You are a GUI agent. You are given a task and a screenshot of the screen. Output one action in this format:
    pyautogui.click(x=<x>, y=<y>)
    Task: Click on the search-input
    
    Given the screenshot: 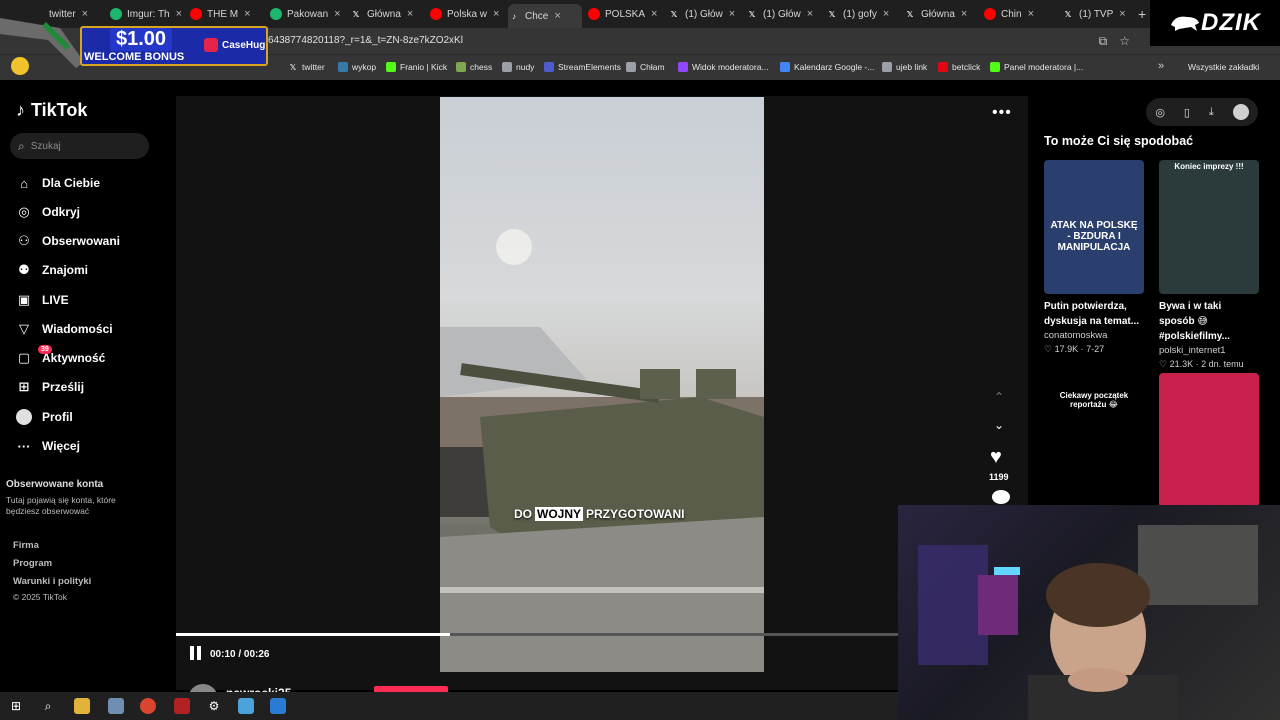 What is the action you would take?
    pyautogui.click(x=80, y=146)
    